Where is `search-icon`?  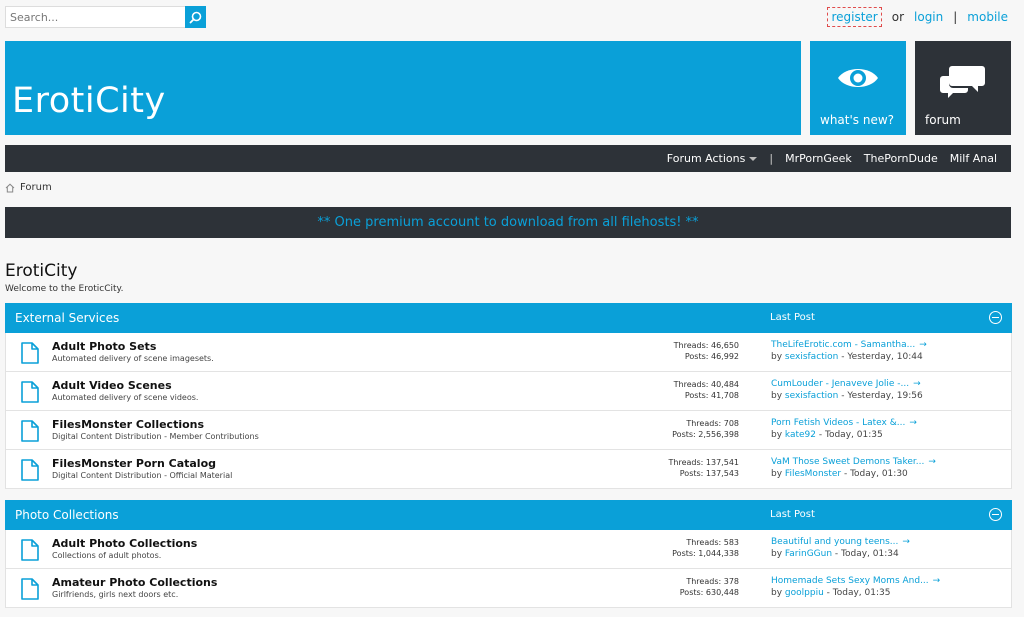
search-icon is located at coordinates (195, 17).